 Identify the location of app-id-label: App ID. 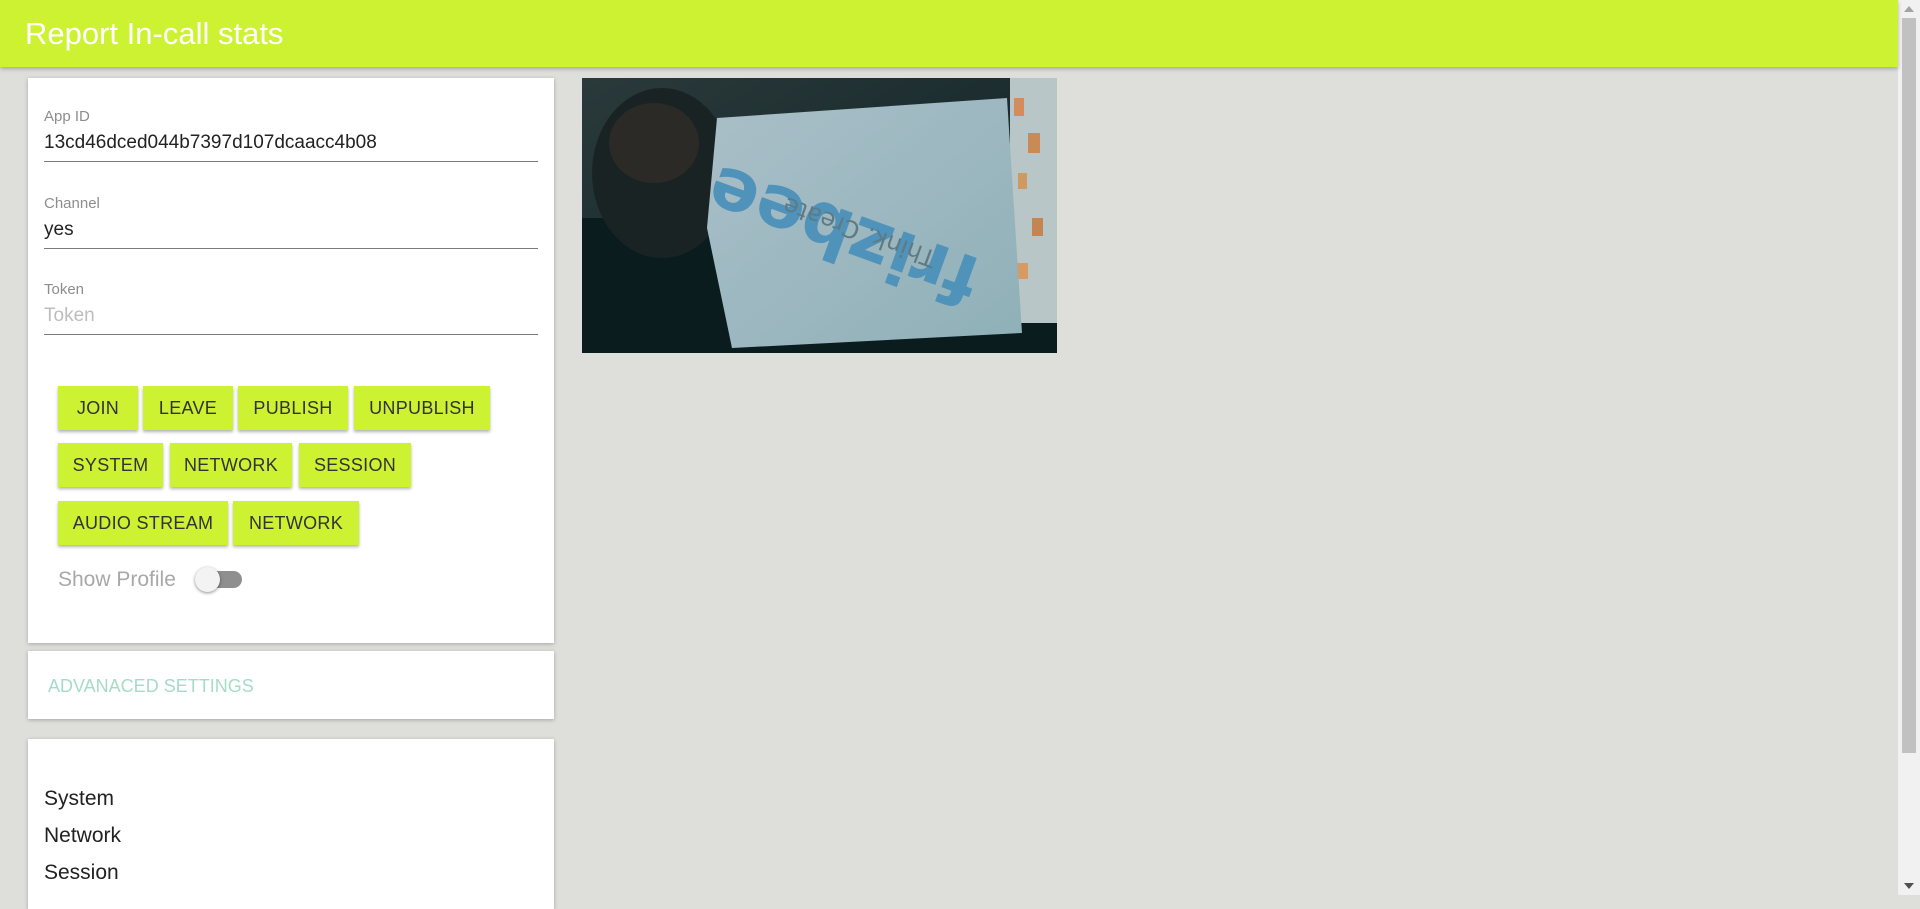
(67, 116).